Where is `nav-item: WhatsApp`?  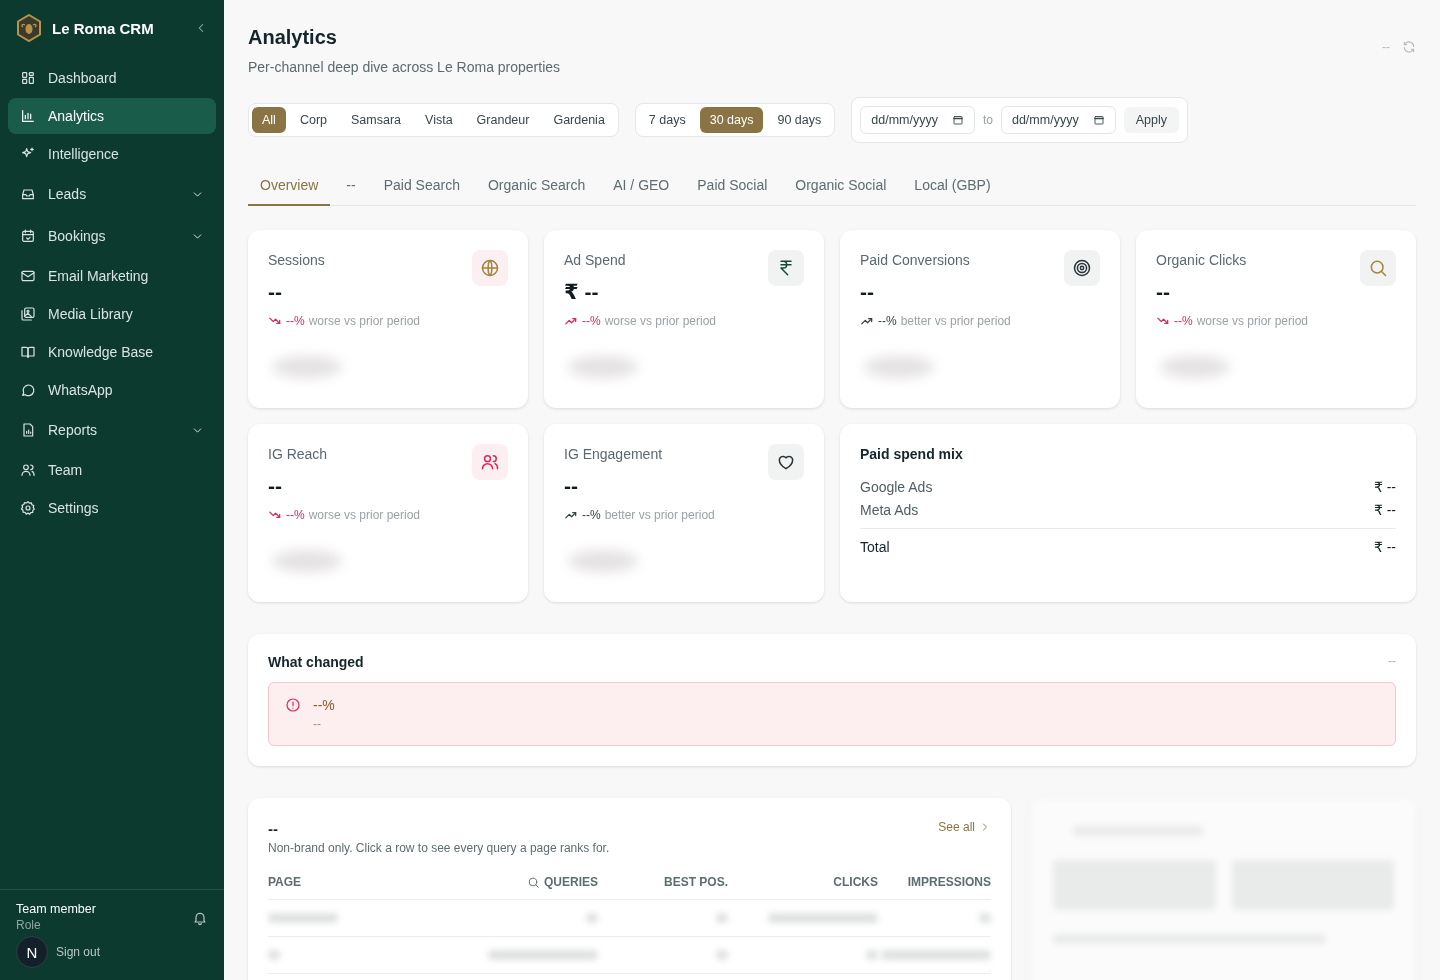
nav-item: WhatsApp is located at coordinates (112, 390).